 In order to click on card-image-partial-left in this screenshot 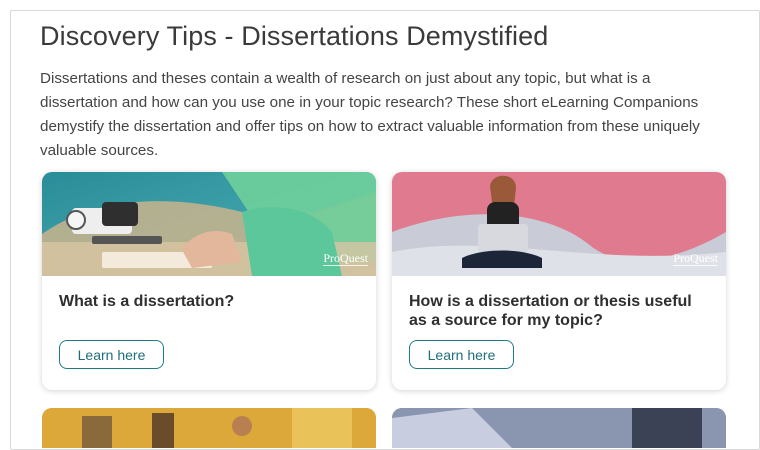, I will do `click(209, 428)`.